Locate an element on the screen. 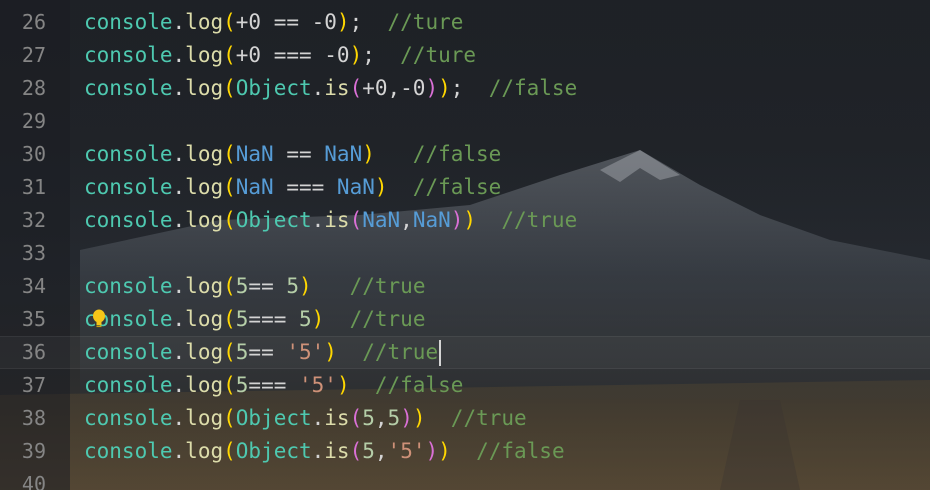 The image size is (930, 490). code-line: 29 is located at coordinates (465, 121).